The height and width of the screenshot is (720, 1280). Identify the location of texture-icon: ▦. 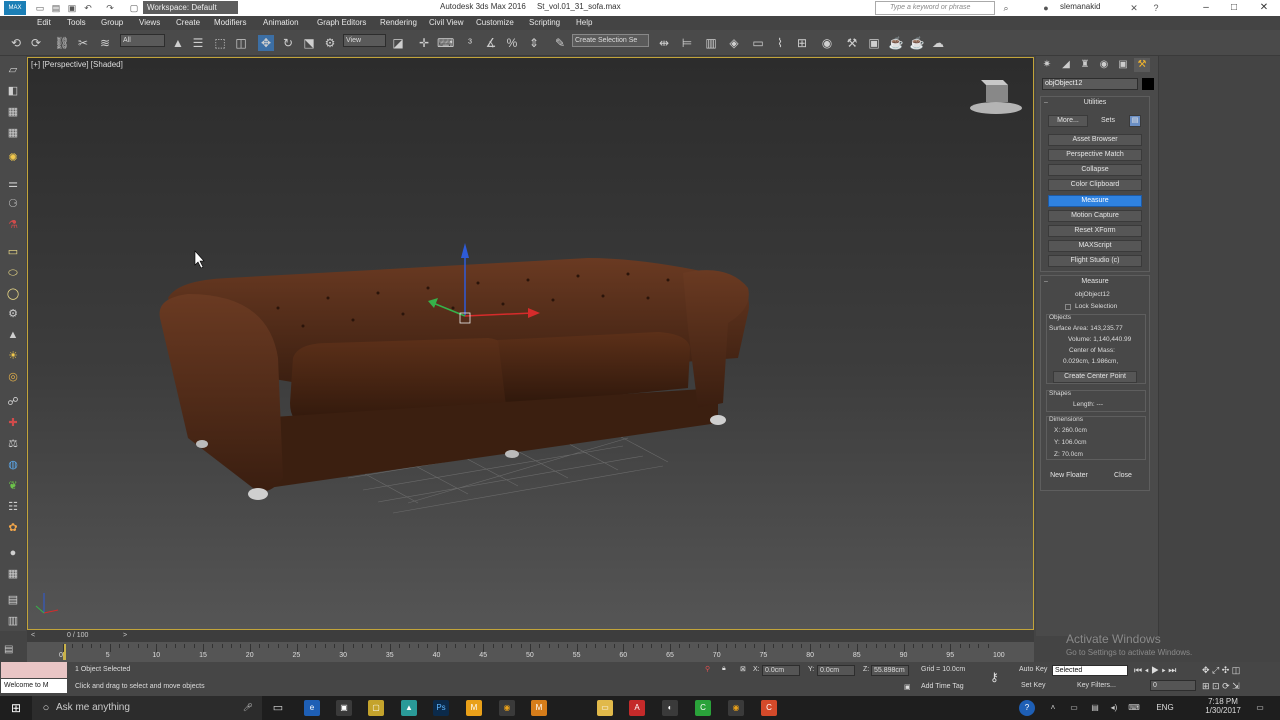
(13, 112).